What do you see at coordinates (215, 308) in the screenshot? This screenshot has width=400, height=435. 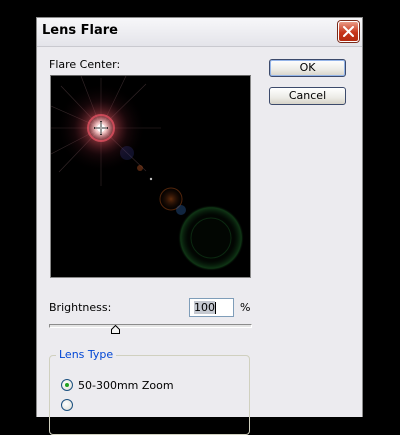 I see `text-caret` at bounding box center [215, 308].